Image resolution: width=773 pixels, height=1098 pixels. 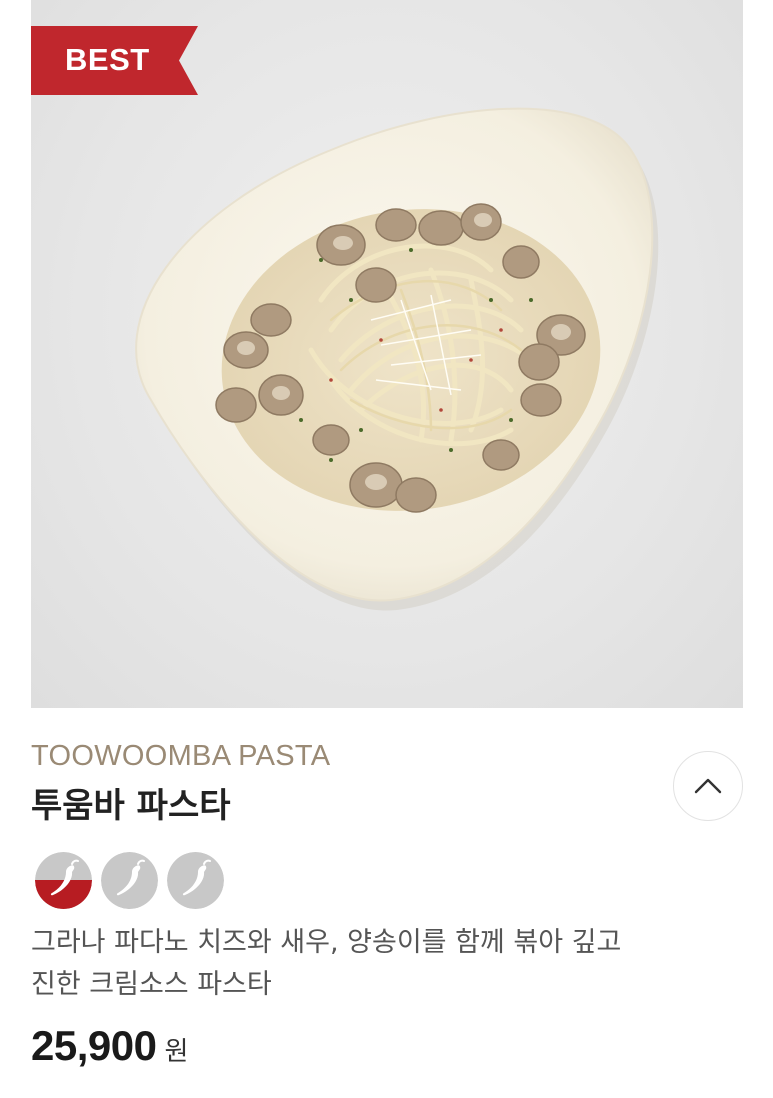 I want to click on product-name-english: TOOWOOMBA PASTA, so click(x=181, y=756).